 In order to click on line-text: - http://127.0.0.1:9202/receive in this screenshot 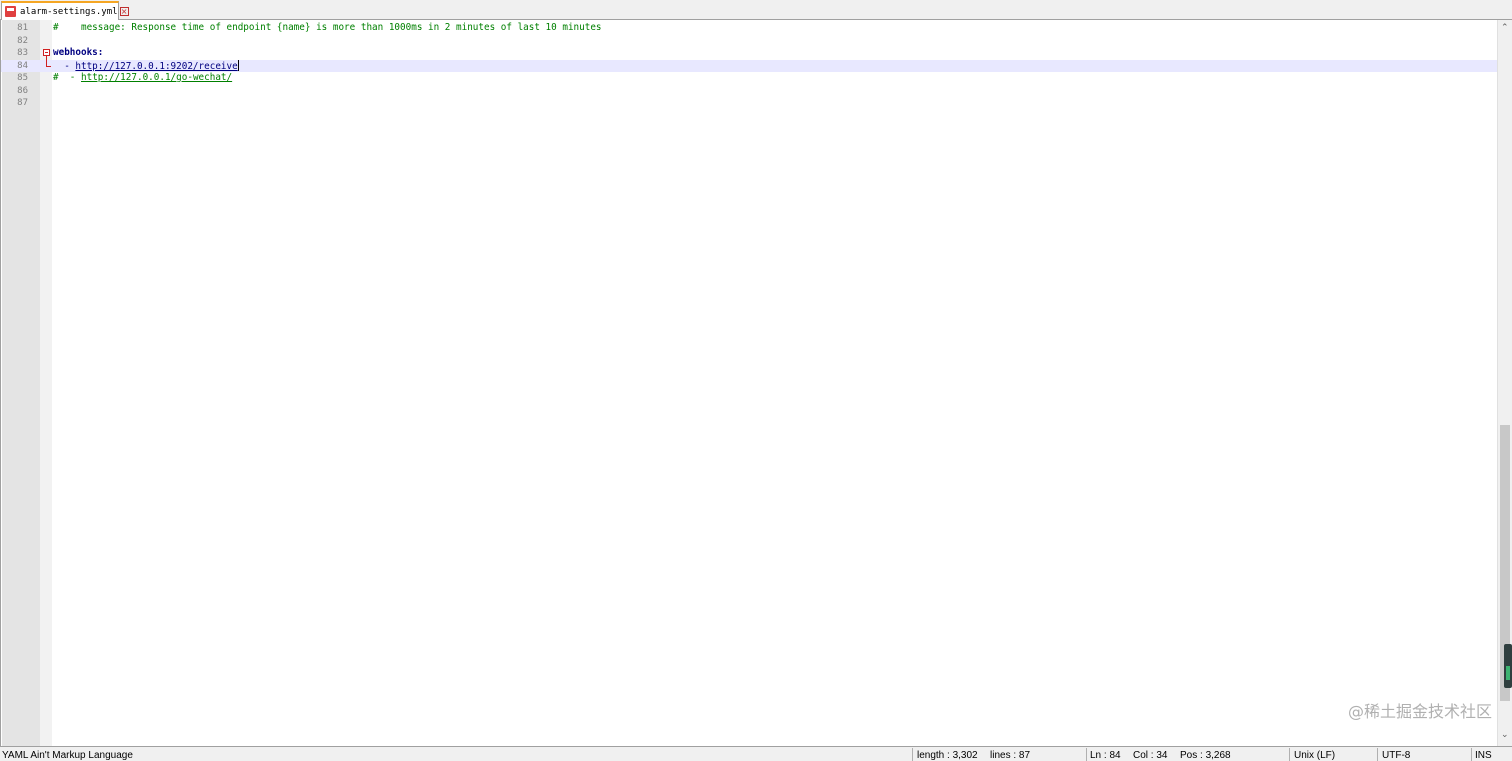, I will do `click(146, 66)`.